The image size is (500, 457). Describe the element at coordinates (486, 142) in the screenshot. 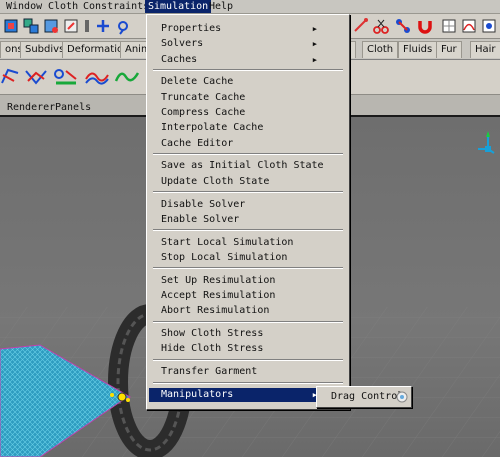

I see `view-axis-gizmo` at that location.